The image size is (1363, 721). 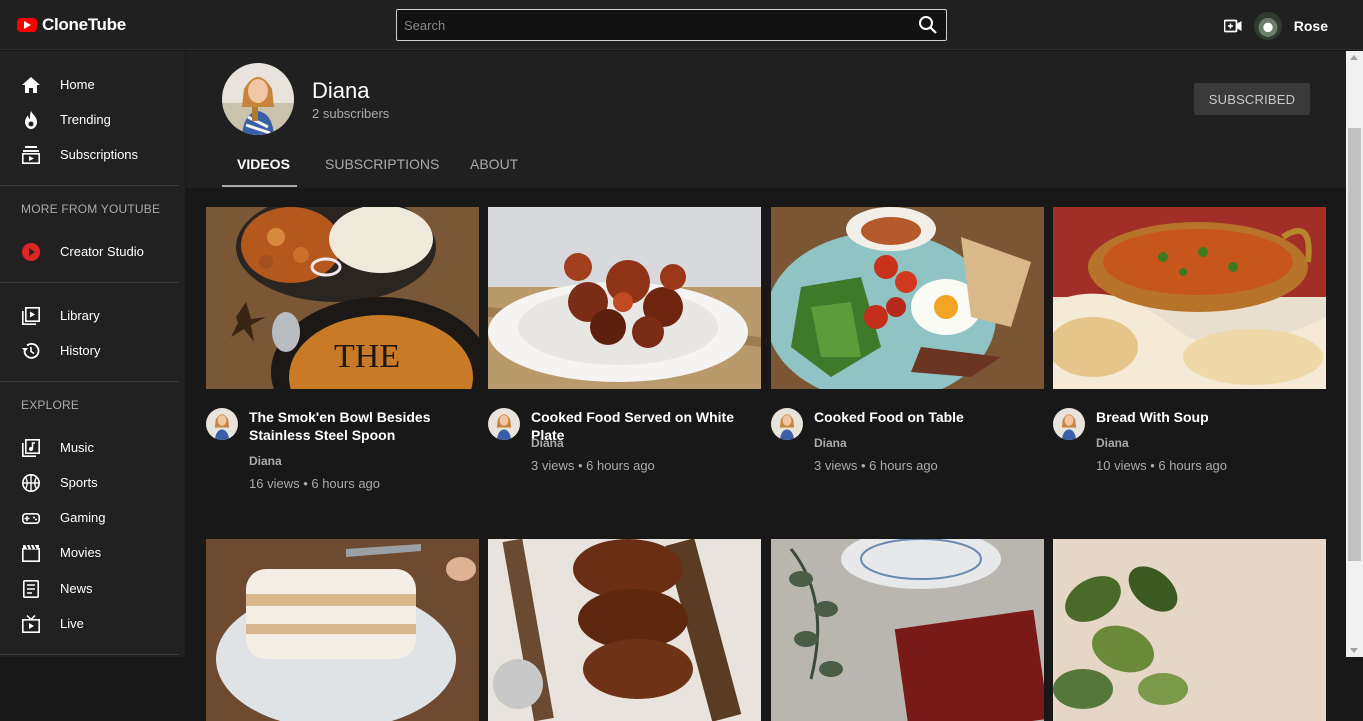 What do you see at coordinates (382, 164) in the screenshot?
I see `tab-subscriptions: SUBSCRIPTIONS` at bounding box center [382, 164].